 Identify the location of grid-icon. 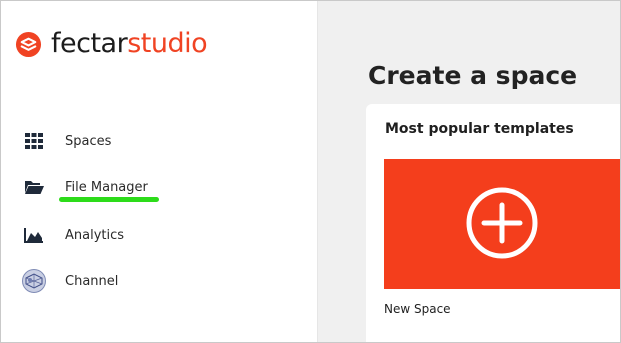
(34, 141).